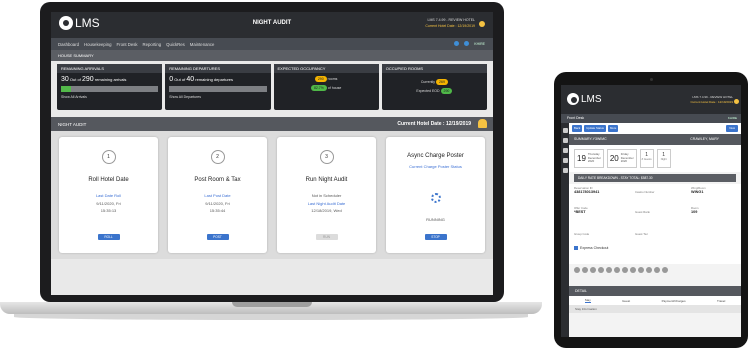 This screenshot has width=750, height=351. I want to click on nav-title: Front Desk, so click(576, 118).